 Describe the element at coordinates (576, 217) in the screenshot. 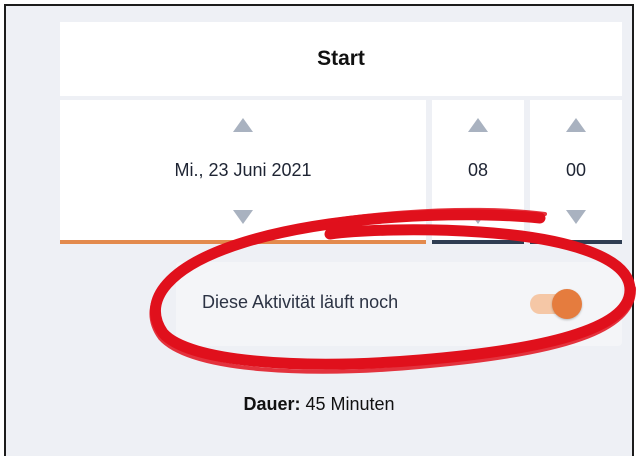

I see `minute-down-arrow-icon` at that location.